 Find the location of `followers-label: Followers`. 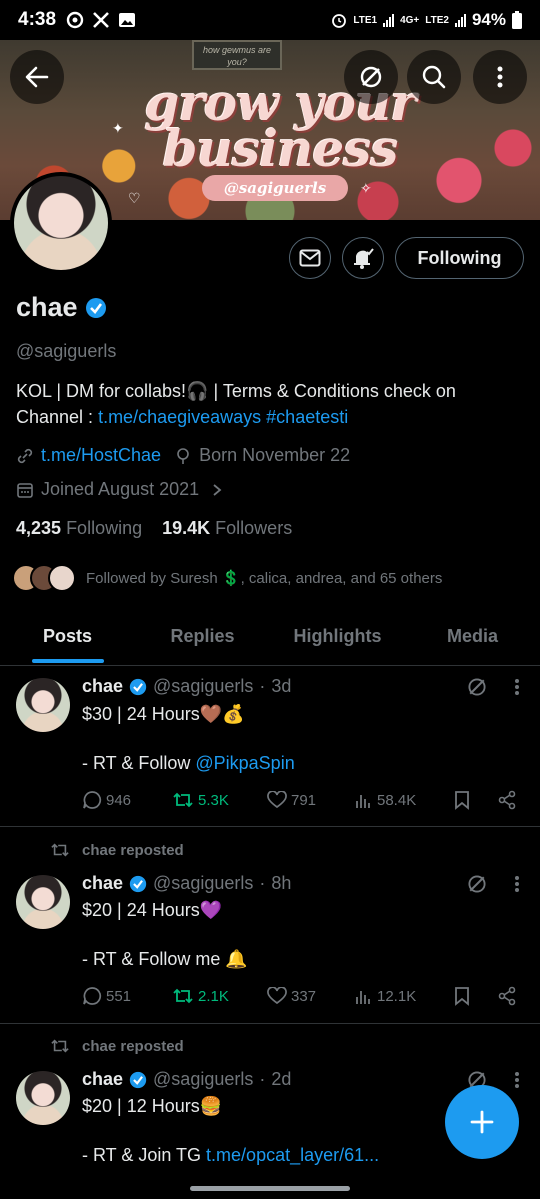

followers-label: Followers is located at coordinates (254, 528).